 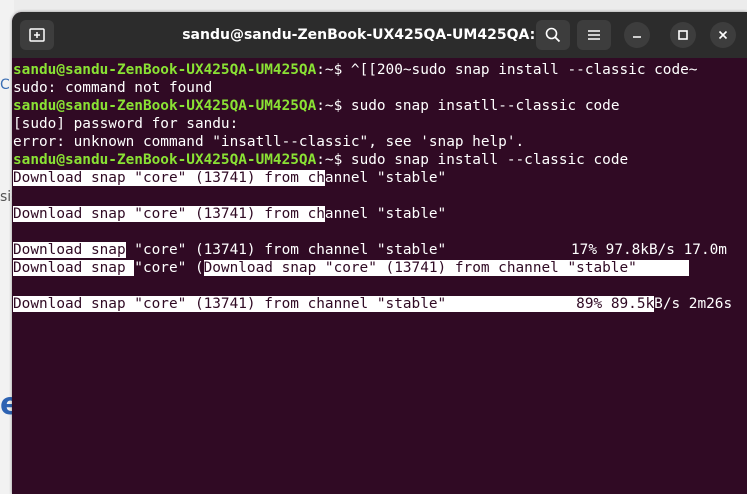 I want to click on maximize-icon, so click(x=683, y=35).